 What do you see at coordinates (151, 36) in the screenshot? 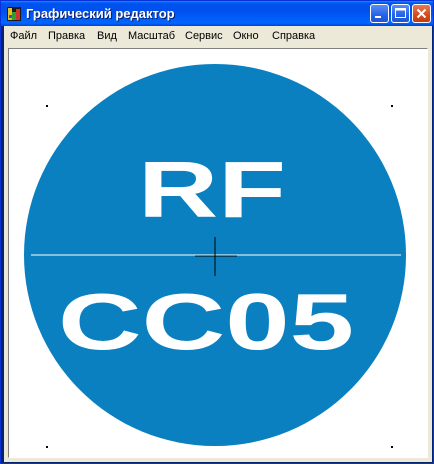
I see `menu-scale: Масштаб` at bounding box center [151, 36].